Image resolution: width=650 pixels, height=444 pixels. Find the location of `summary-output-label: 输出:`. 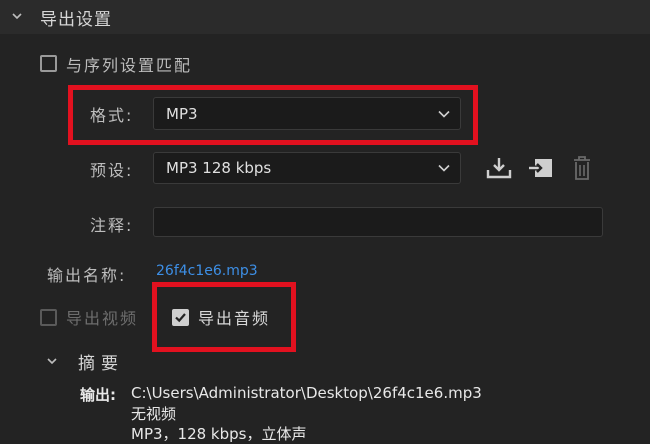

summary-output-label: 输出: is located at coordinates (98, 395).